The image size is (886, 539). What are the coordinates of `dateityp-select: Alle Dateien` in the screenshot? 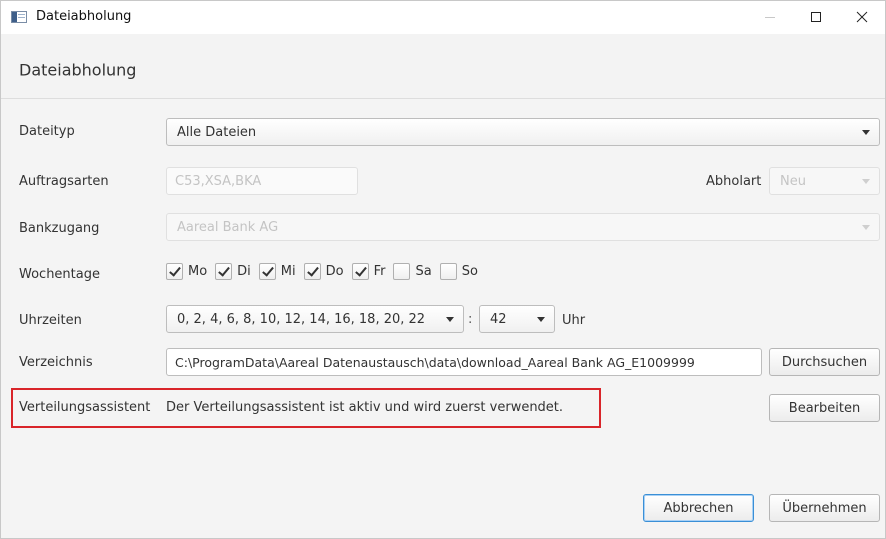 It's located at (523, 132).